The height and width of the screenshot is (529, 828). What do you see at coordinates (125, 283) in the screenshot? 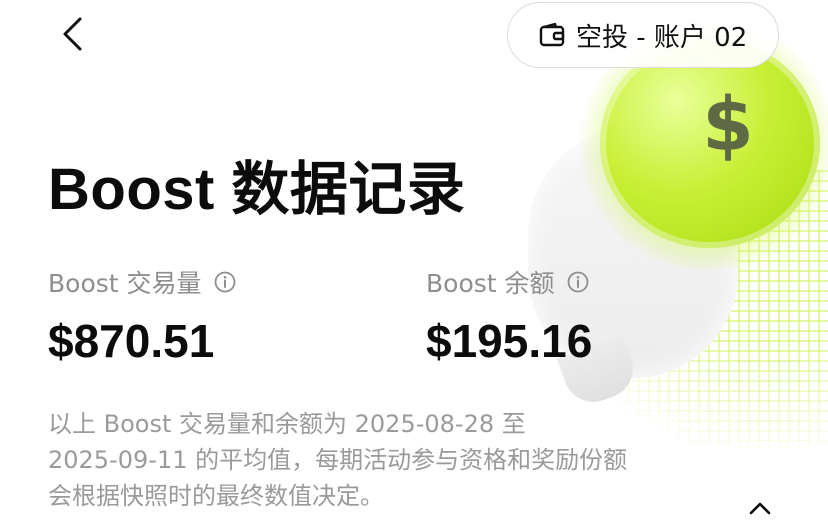
I see `boost-volume-label: Boost 交易量` at bounding box center [125, 283].